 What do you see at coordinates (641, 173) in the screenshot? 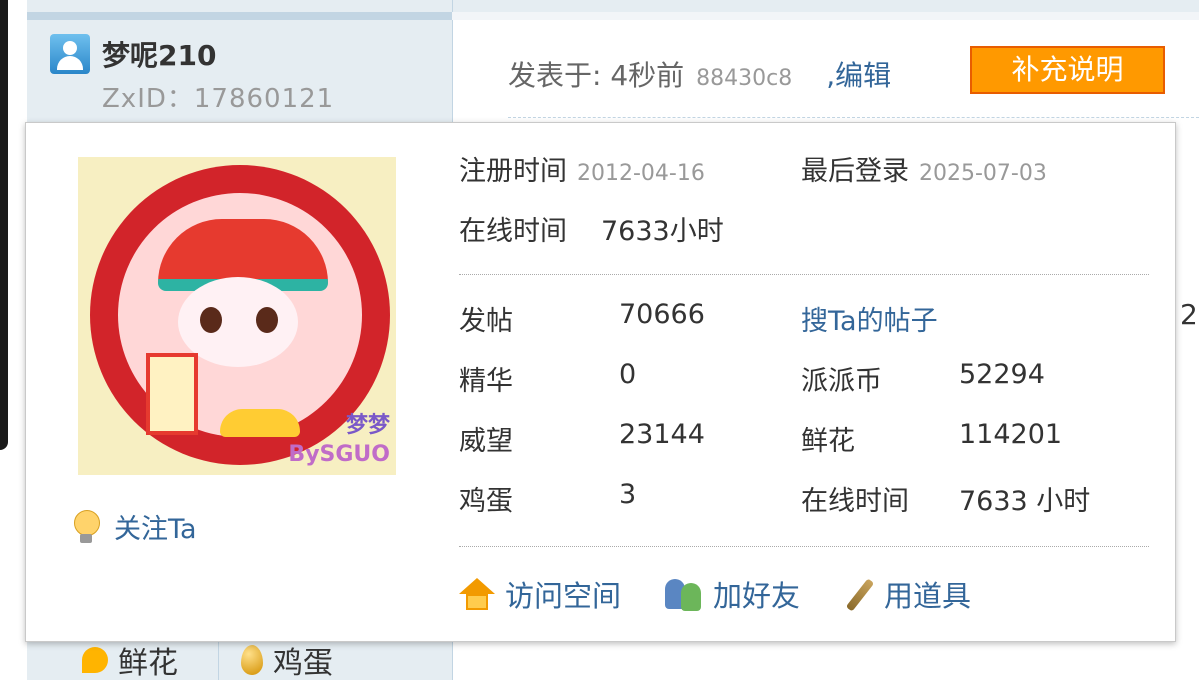
I see `register-value: 2012-04-16` at bounding box center [641, 173].